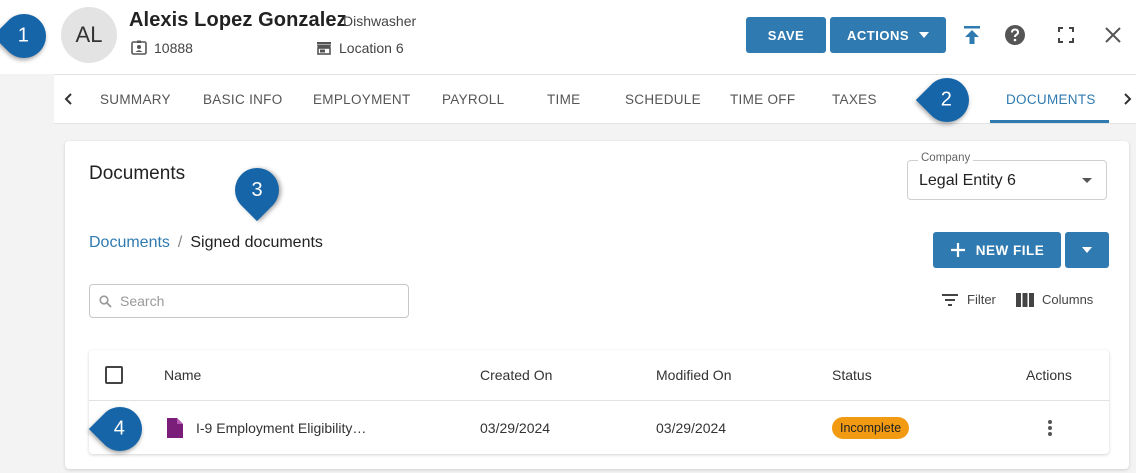  Describe the element at coordinates (371, 48) in the screenshot. I see `employee-location-value: Location 6` at that location.